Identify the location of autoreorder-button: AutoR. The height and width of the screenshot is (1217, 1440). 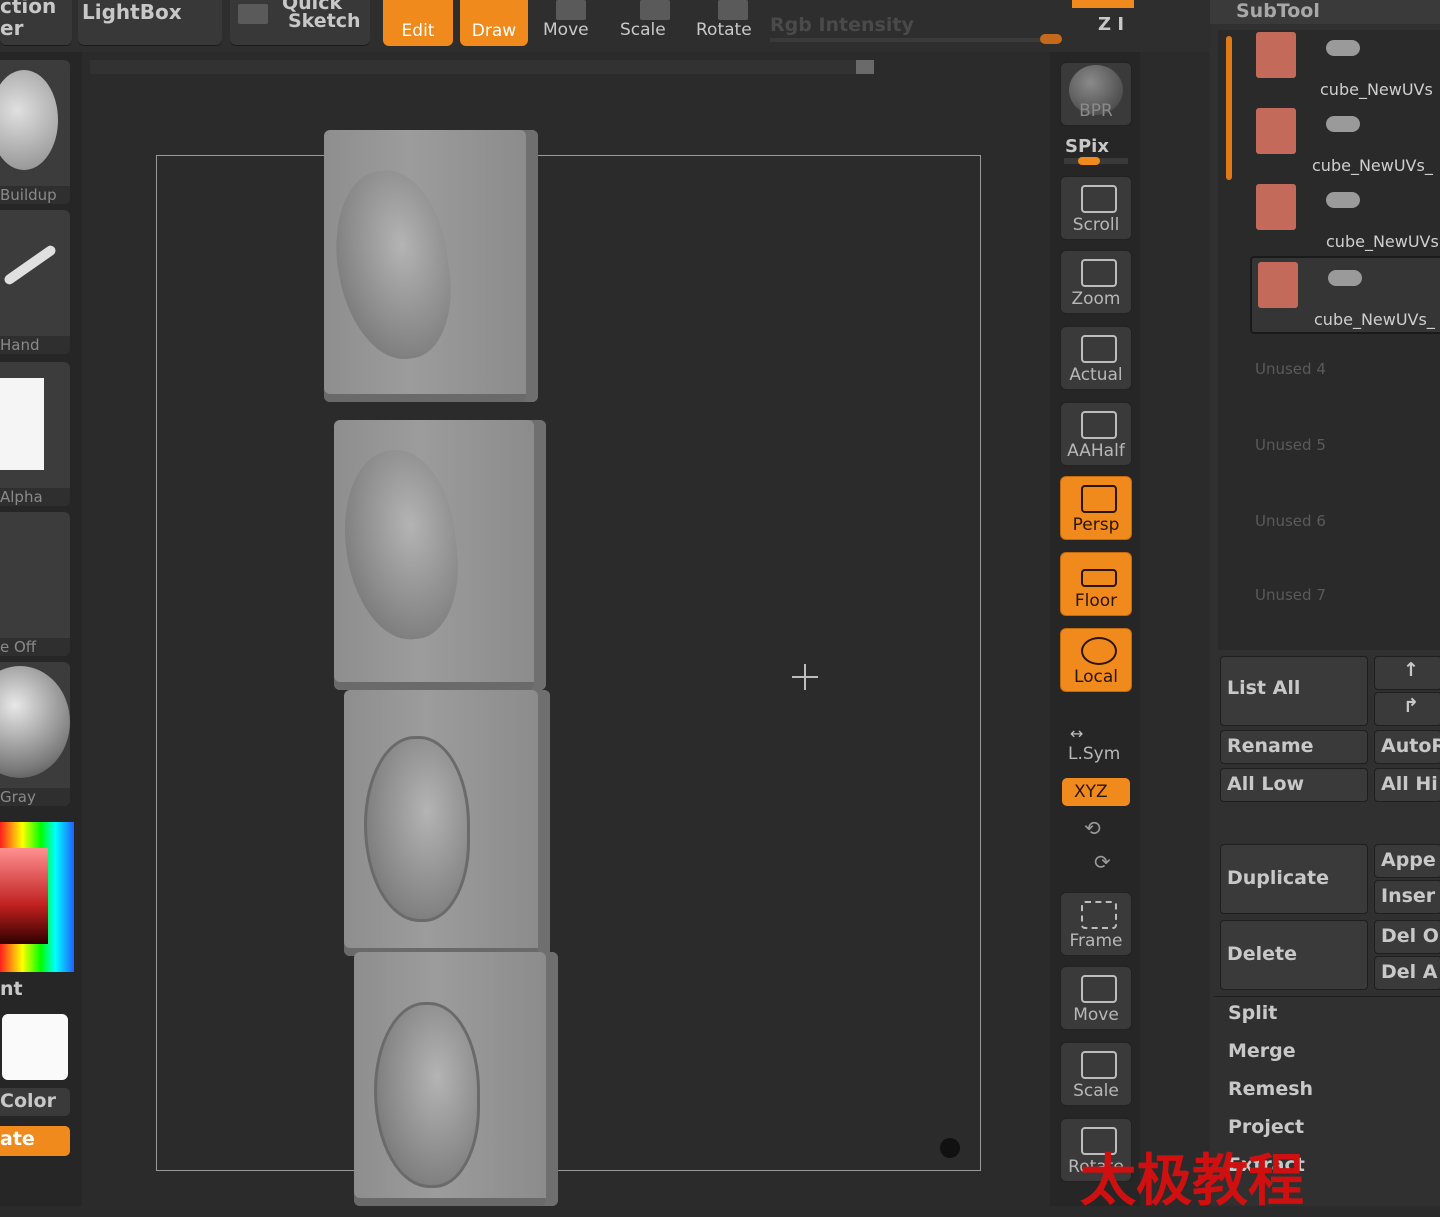
(1407, 747).